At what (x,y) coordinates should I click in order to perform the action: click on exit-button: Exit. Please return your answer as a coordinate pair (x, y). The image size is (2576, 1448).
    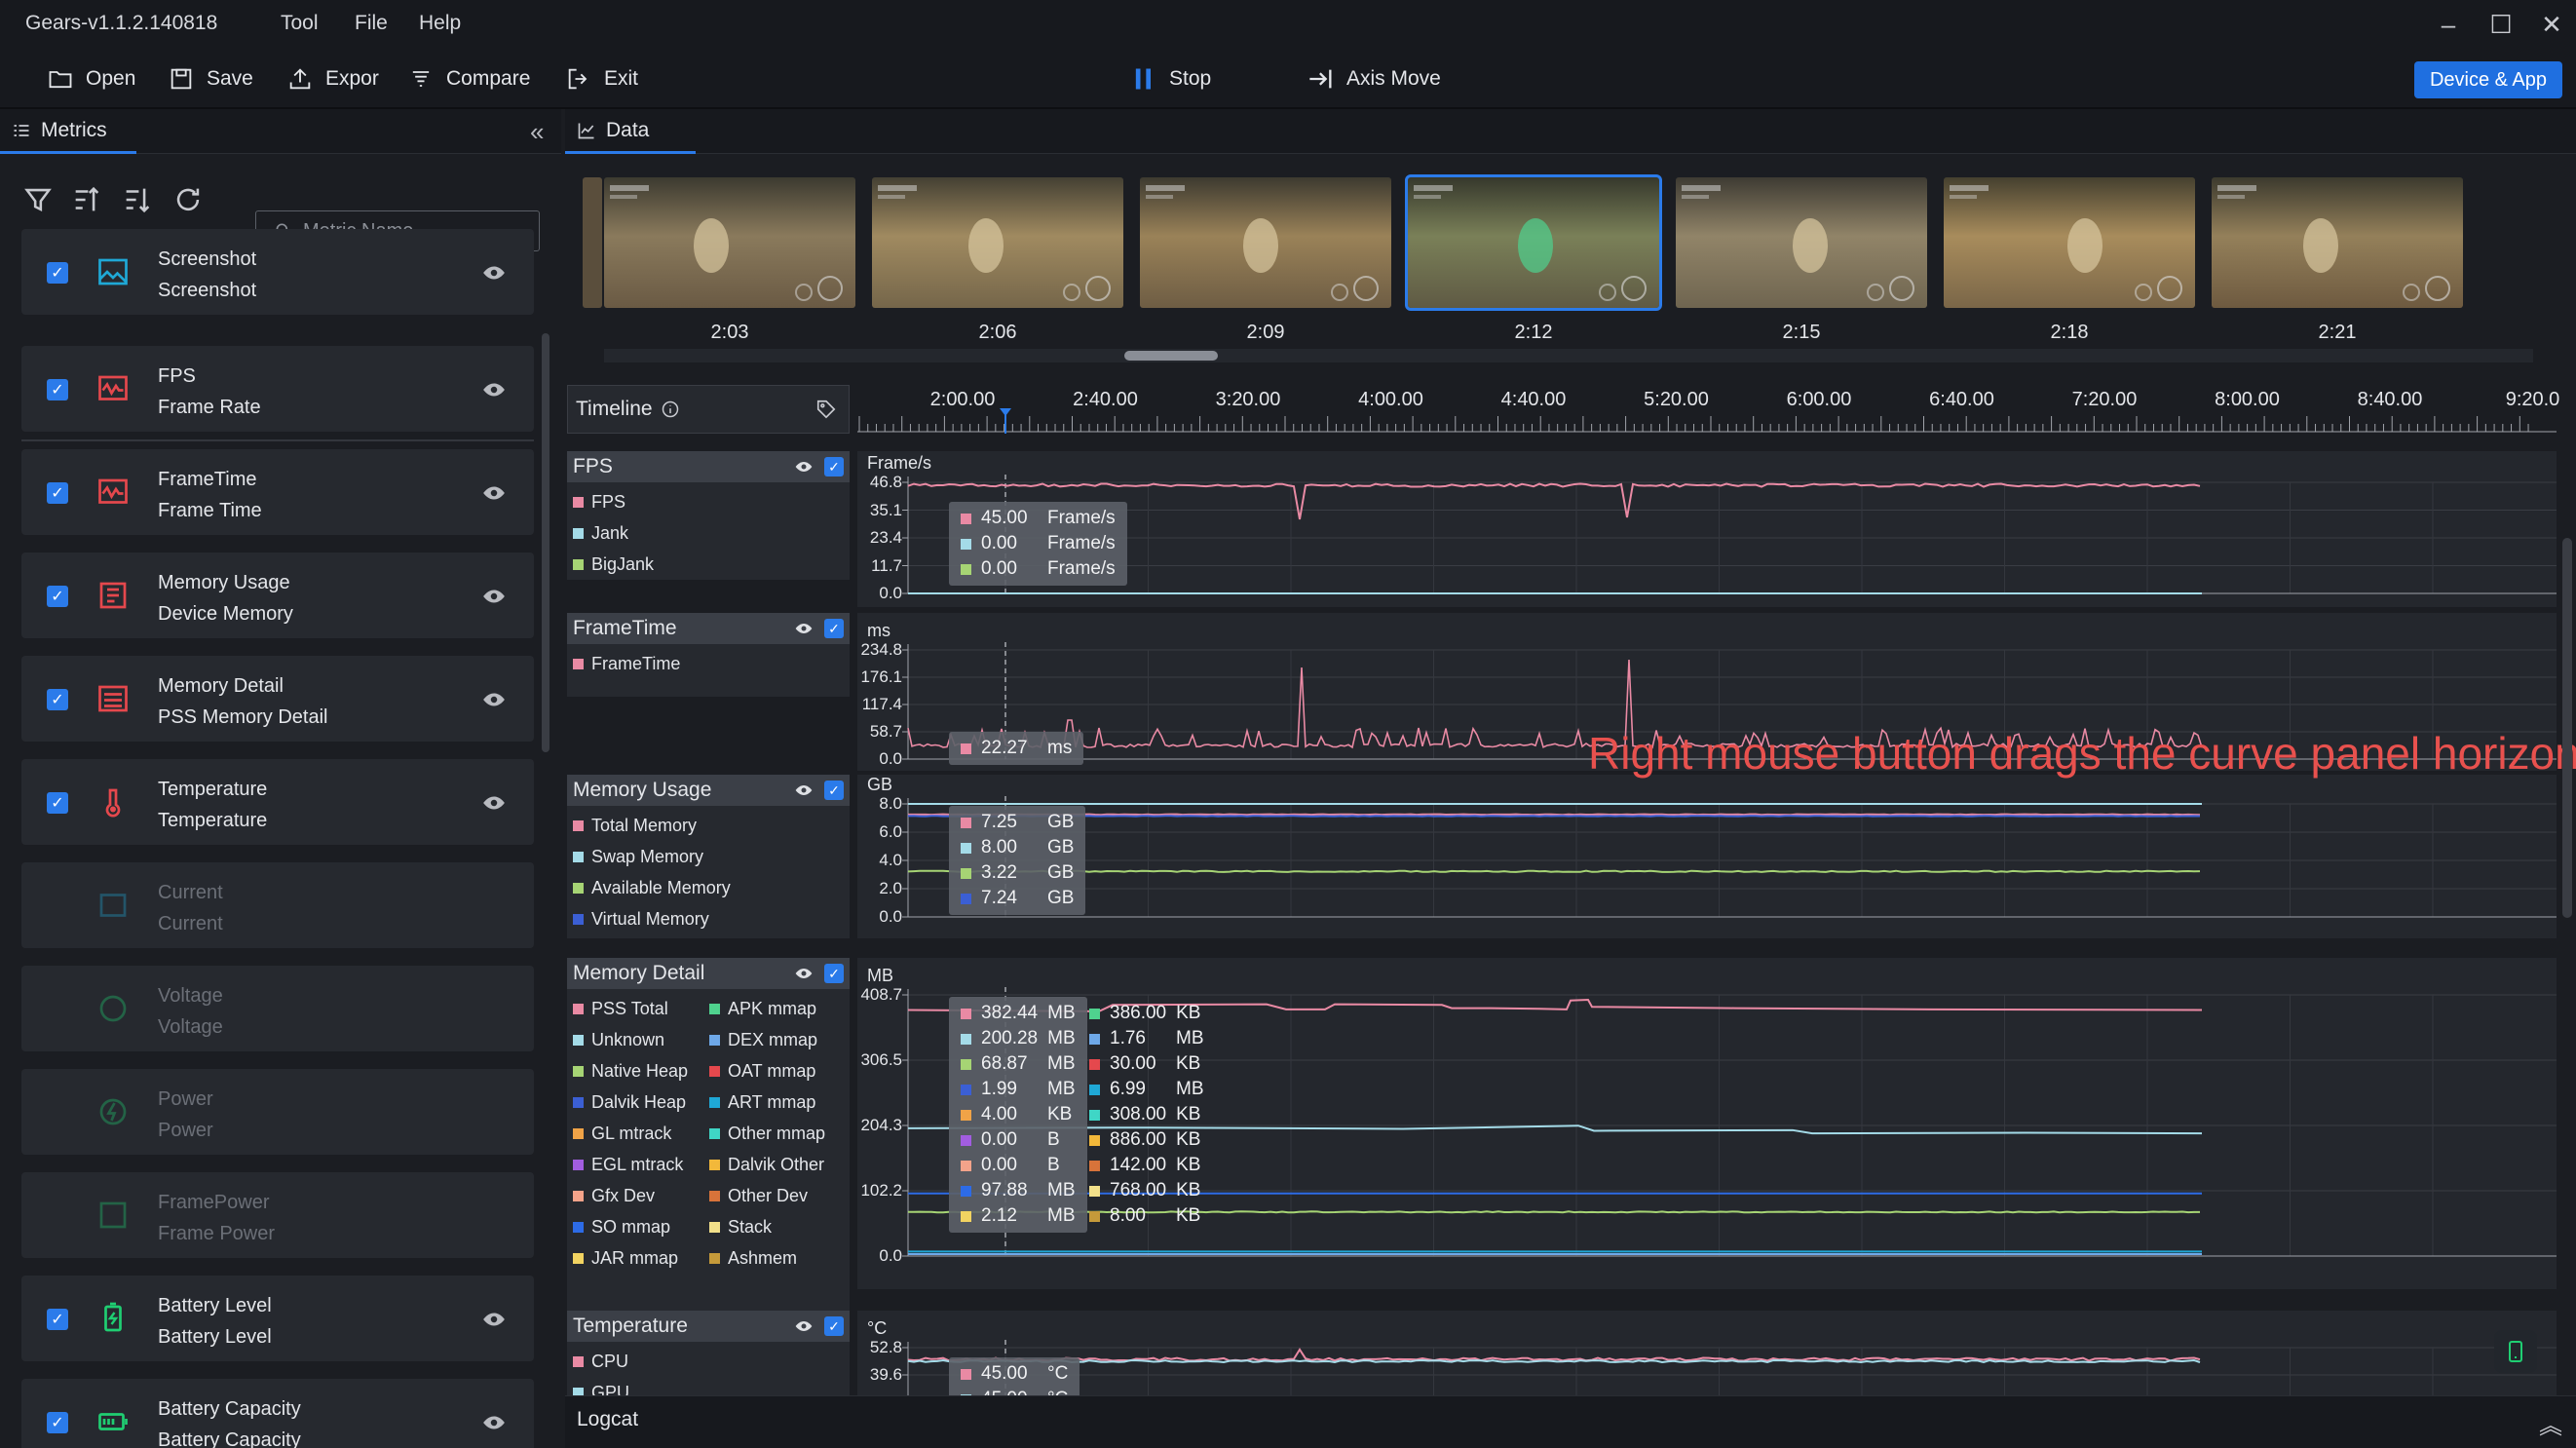
    Looking at the image, I should click on (601, 78).